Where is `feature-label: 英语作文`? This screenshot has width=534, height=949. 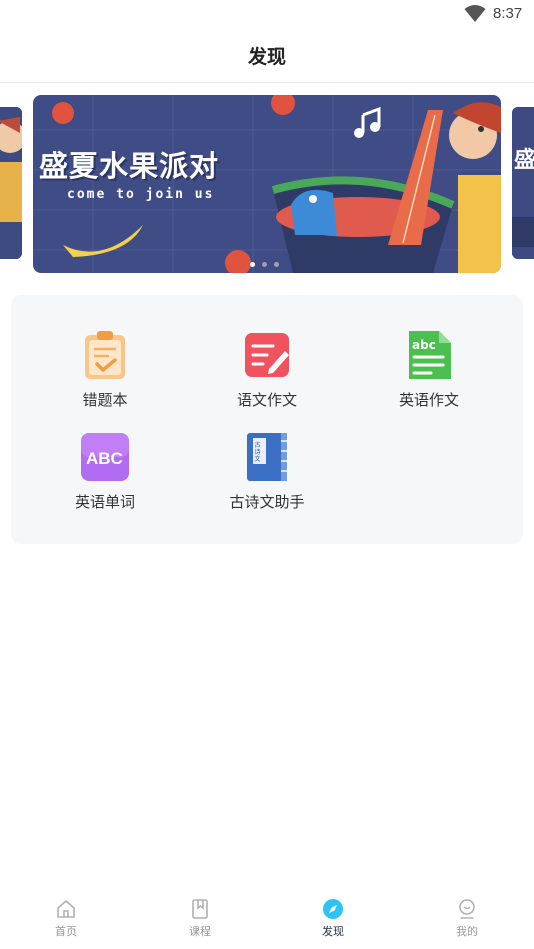
feature-label: 英语作文 is located at coordinates (428, 400).